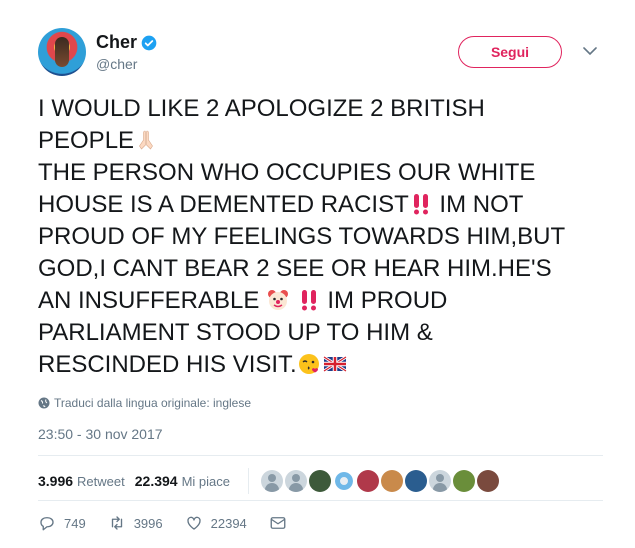 The height and width of the screenshot is (548, 635). I want to click on translate-link: Traduci dalla lingua originale: inglese, so click(144, 403).